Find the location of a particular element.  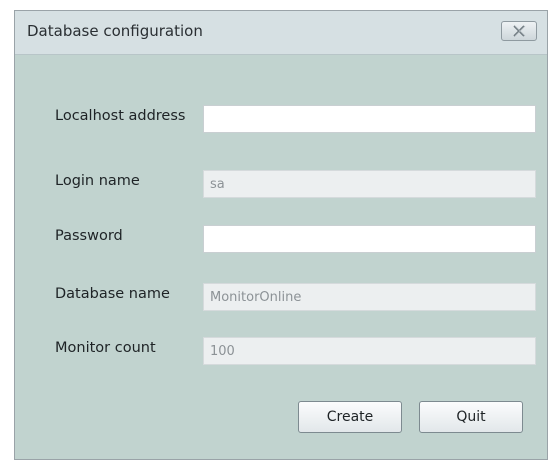

localhost-address-label: Localhost address is located at coordinates (120, 116).